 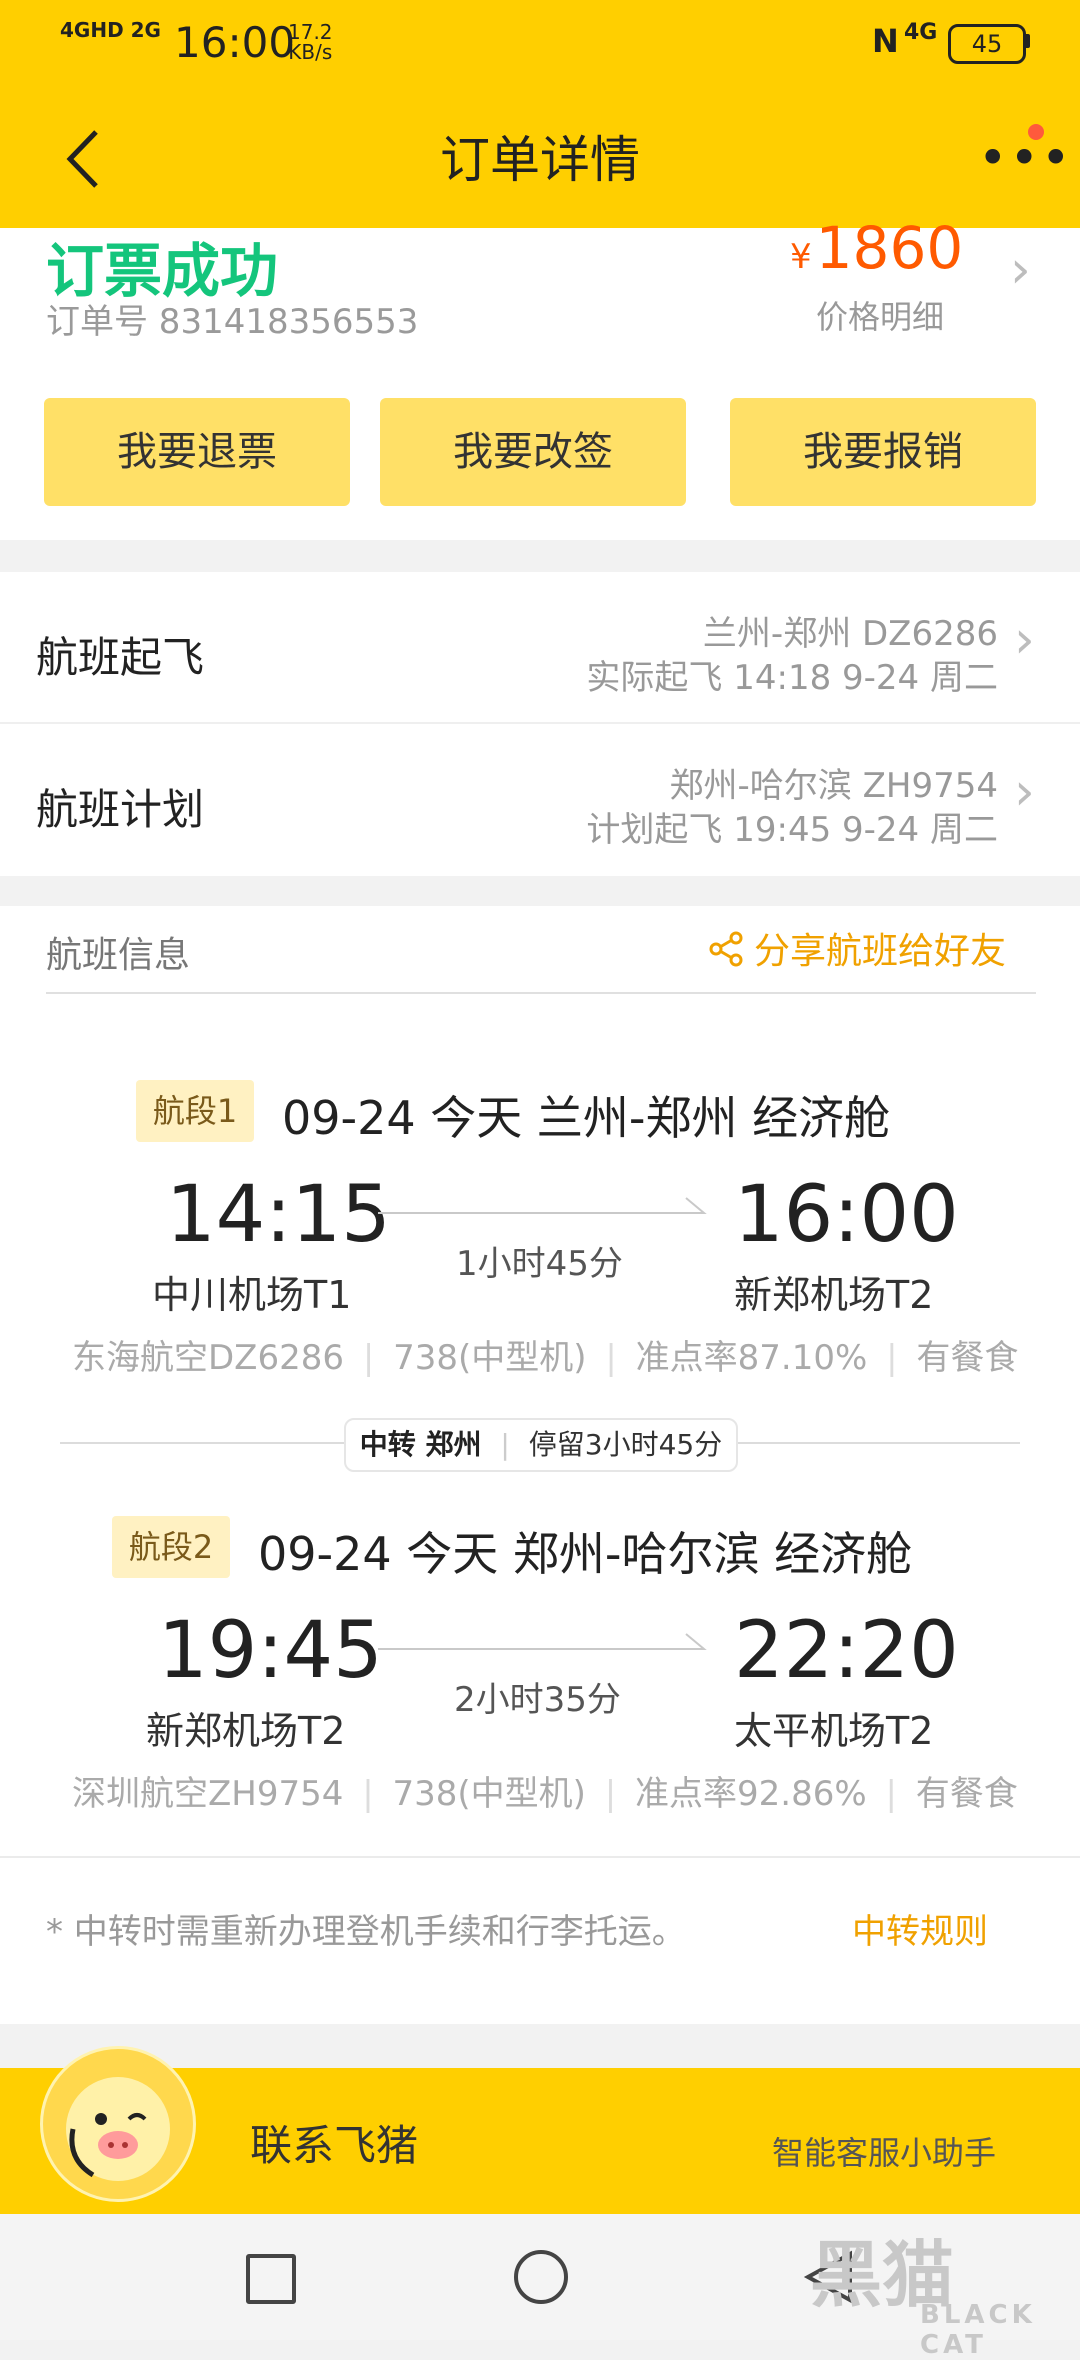 What do you see at coordinates (751, 1358) in the screenshot?
I see `ontime-rate: 准点率87.10%` at bounding box center [751, 1358].